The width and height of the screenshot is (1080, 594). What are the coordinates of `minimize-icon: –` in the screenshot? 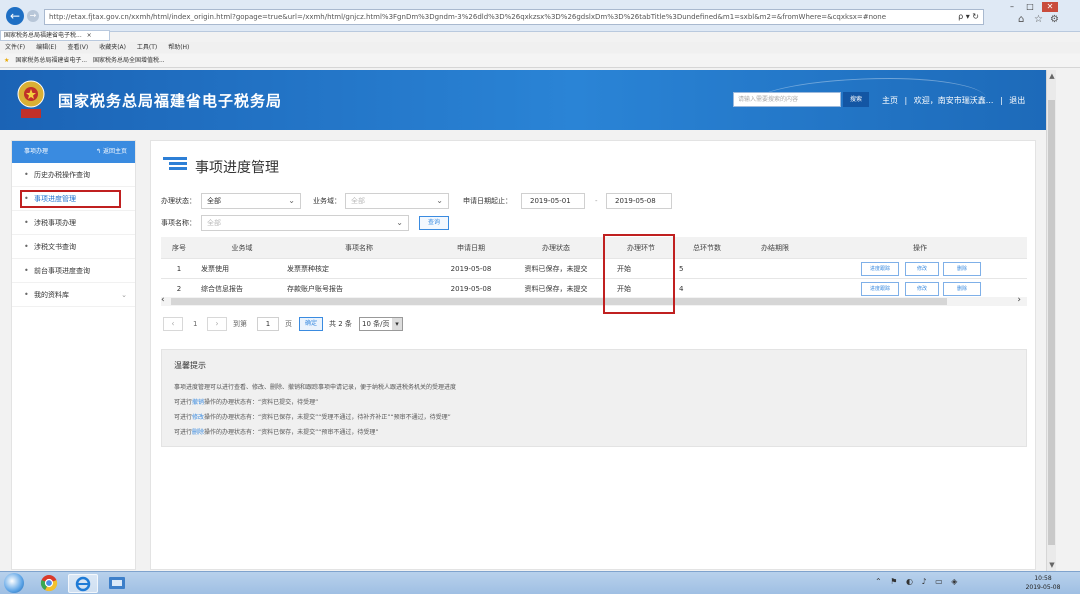 It's located at (1012, 7).